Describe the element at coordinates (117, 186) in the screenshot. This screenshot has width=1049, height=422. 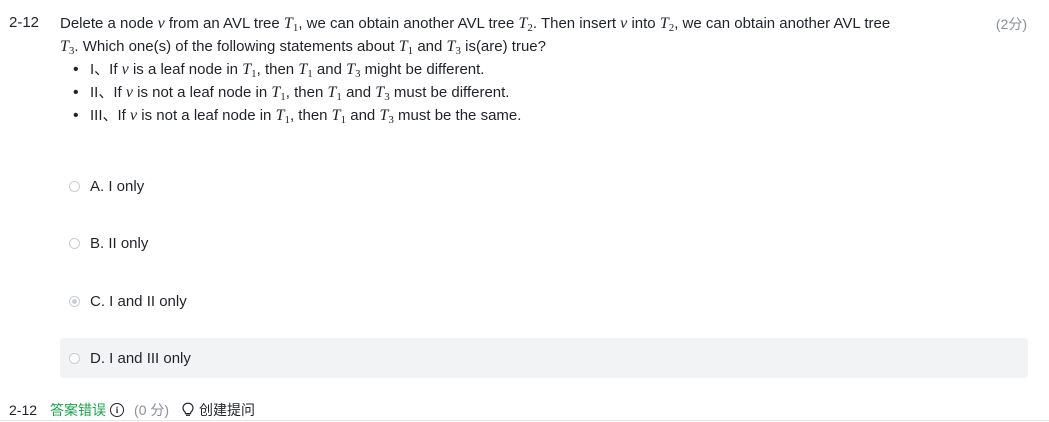
I see `option-a-label: A. I only` at that location.